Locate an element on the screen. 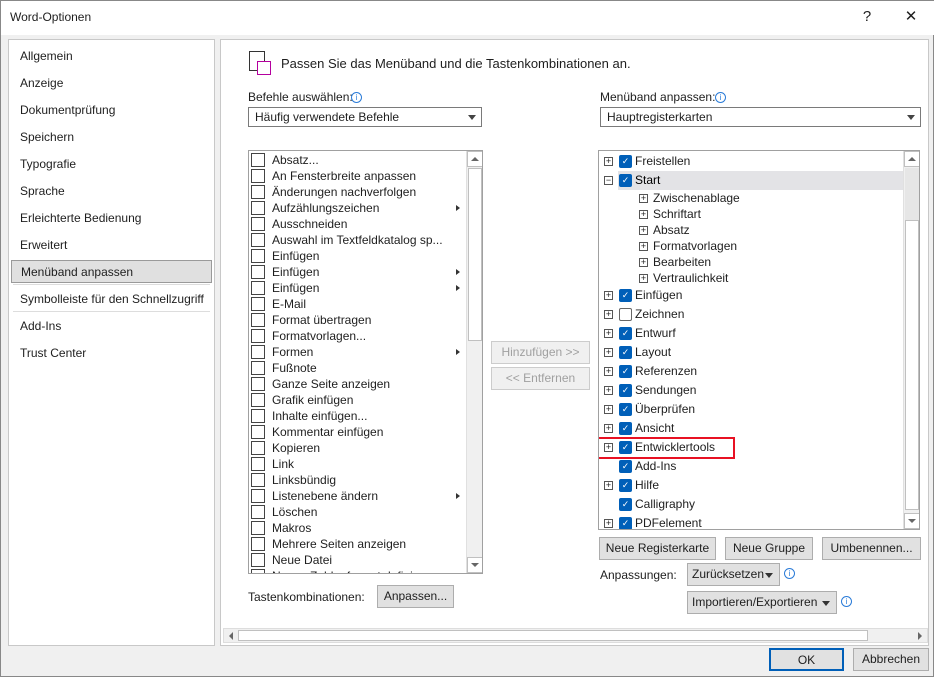 The height and width of the screenshot is (677, 934). nav-item: Dokumentprüfung is located at coordinates (111, 110).